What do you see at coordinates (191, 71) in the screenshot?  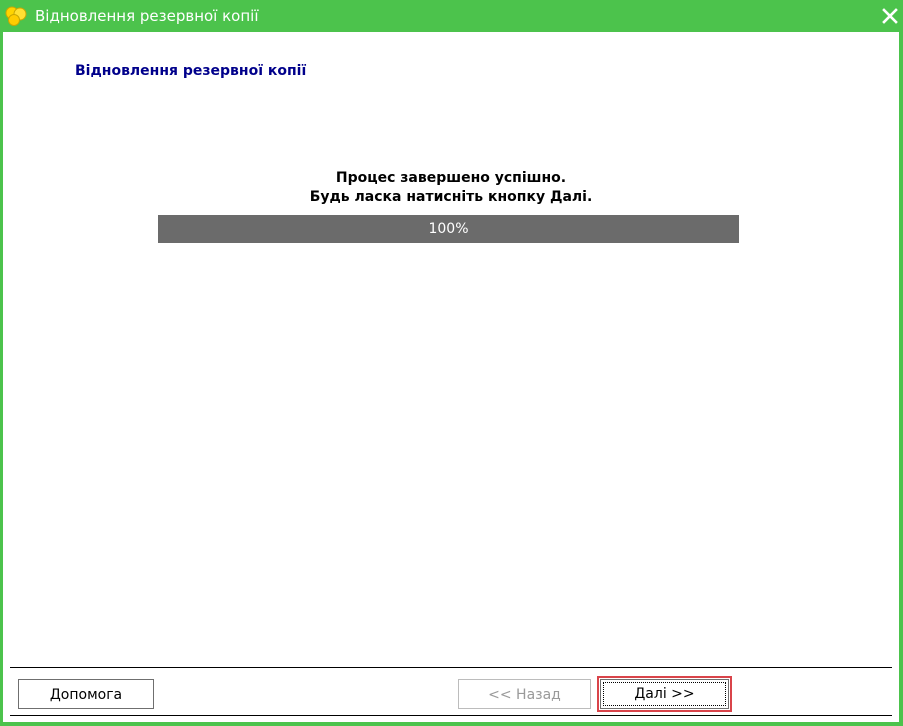 I see `page-title: Відновлення резервної копії` at bounding box center [191, 71].